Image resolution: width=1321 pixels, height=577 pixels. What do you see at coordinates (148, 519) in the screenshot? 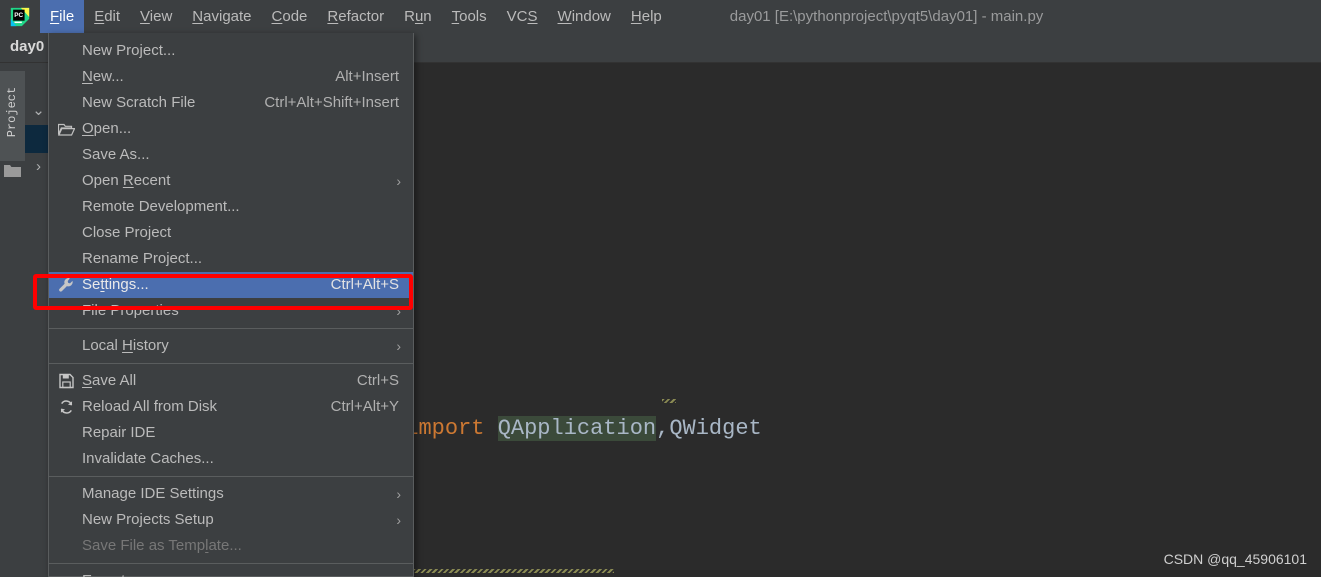
I see `menu-item-new-projects-setup-label: New Projects Setup` at bounding box center [148, 519].